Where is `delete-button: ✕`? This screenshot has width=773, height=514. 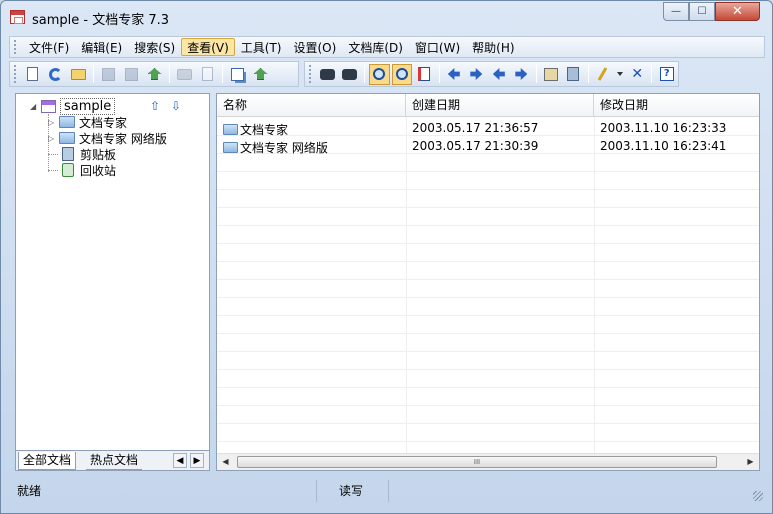
delete-button: ✕ is located at coordinates (637, 74).